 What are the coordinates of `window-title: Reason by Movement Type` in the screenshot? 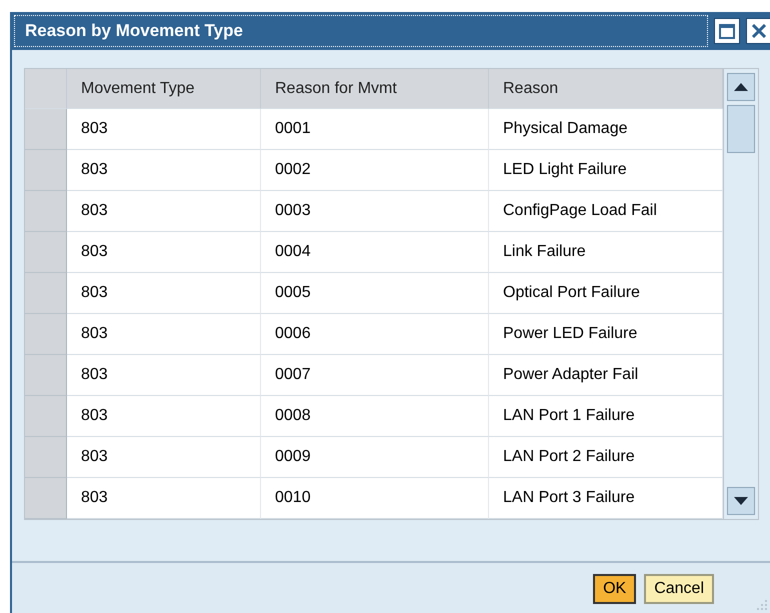 It's located at (361, 31).